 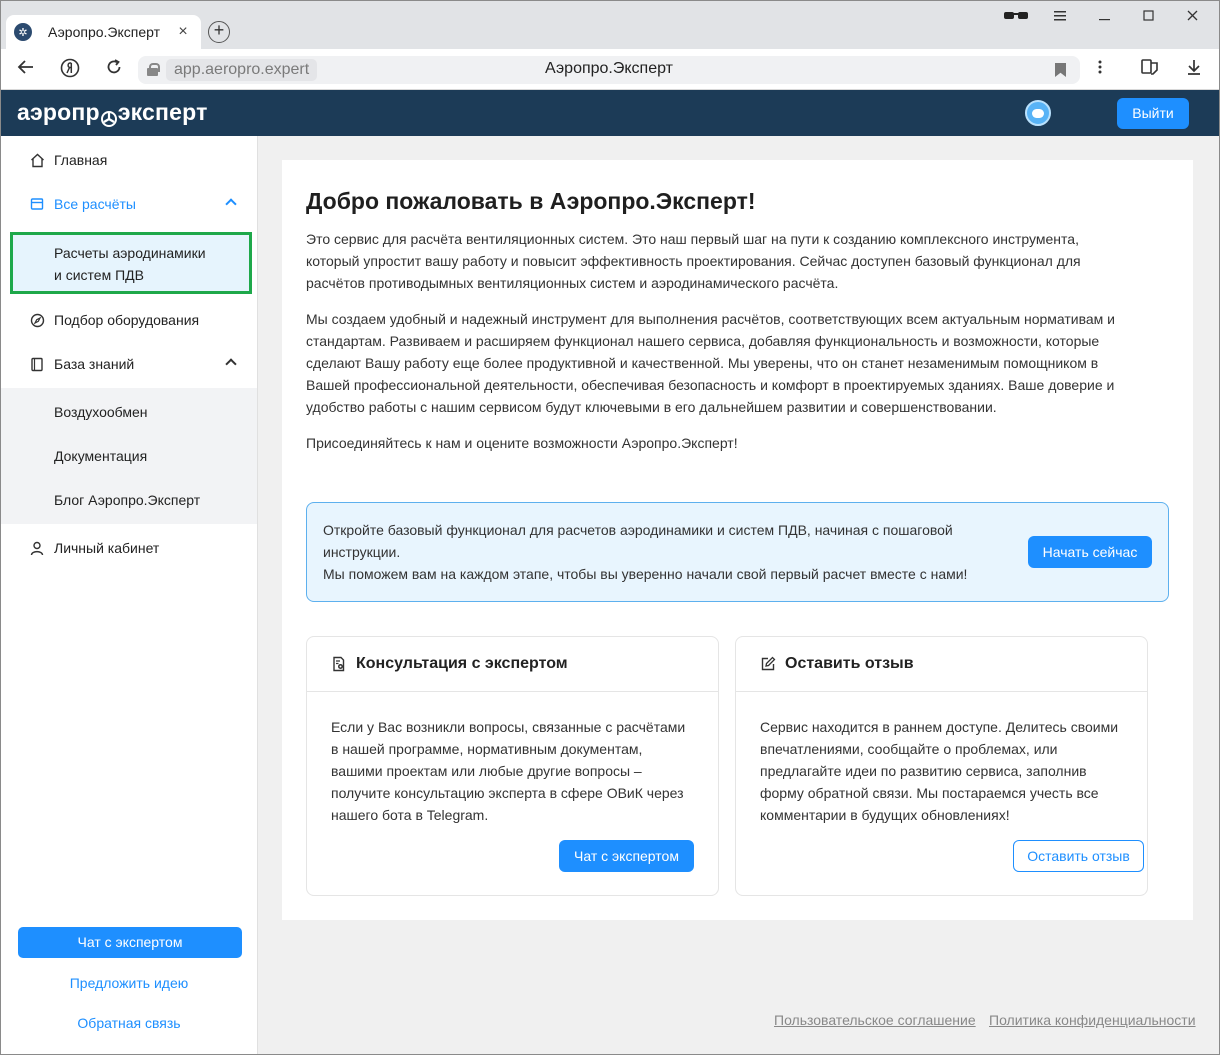 I want to click on sidebar-item-all-calcs: Все расчёты, so click(x=129, y=204).